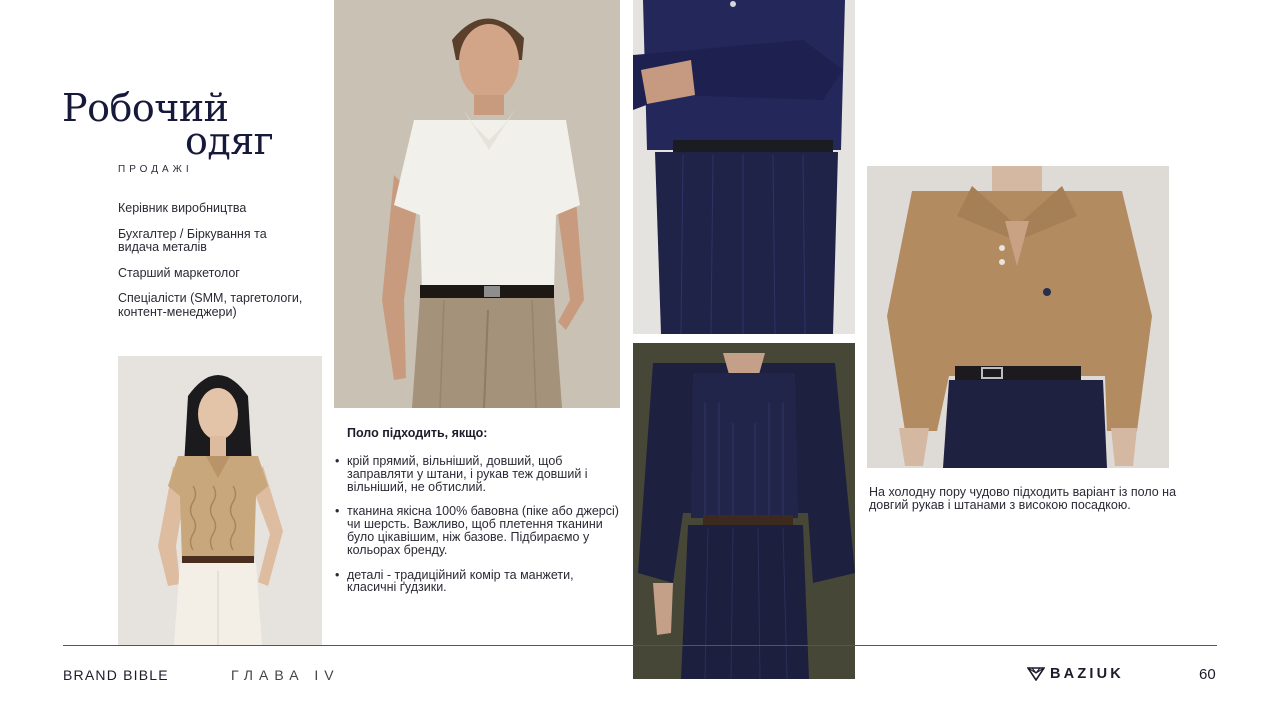  Describe the element at coordinates (192, 240) in the screenshot. I see `role-item: Бухгалтер / Біркування та видача металів` at that location.